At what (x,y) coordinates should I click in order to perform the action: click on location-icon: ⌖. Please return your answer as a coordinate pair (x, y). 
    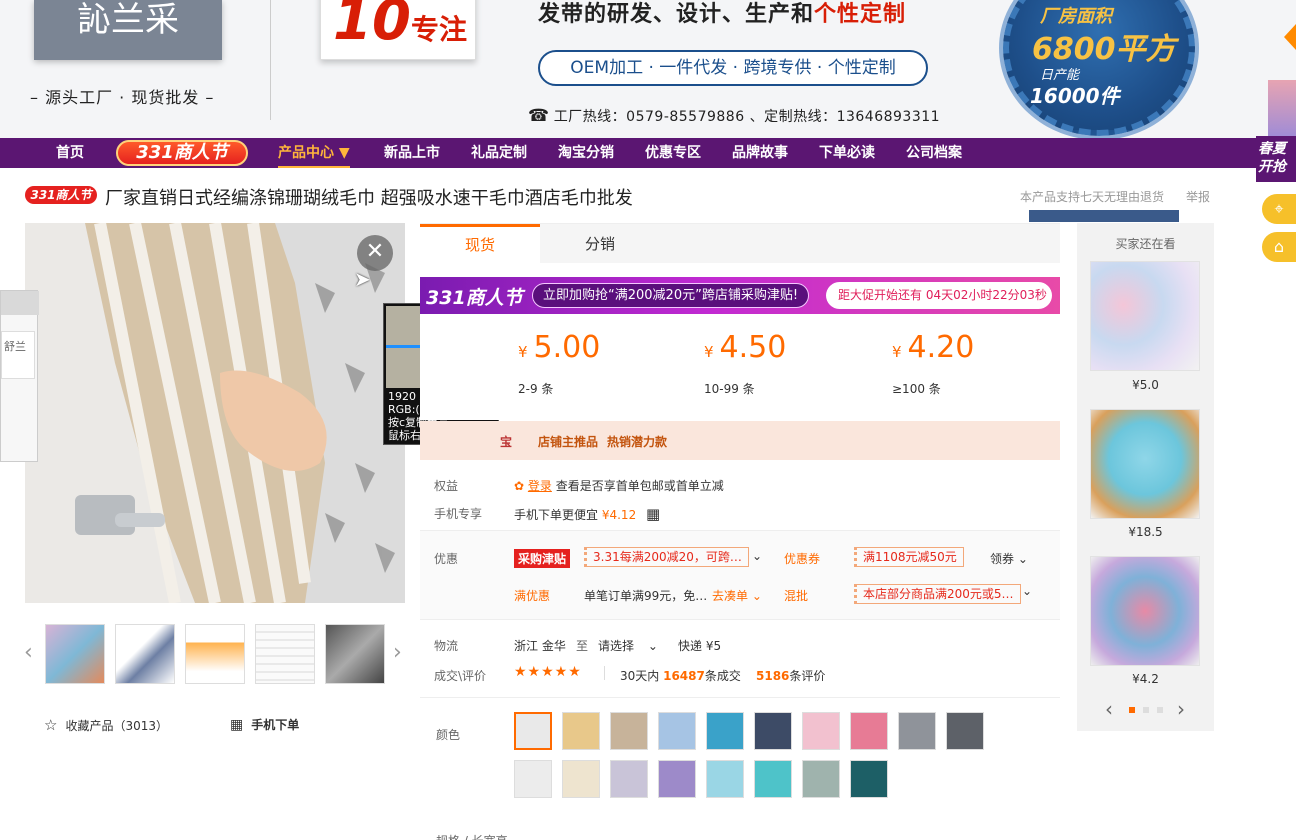
    Looking at the image, I should click on (1279, 209).